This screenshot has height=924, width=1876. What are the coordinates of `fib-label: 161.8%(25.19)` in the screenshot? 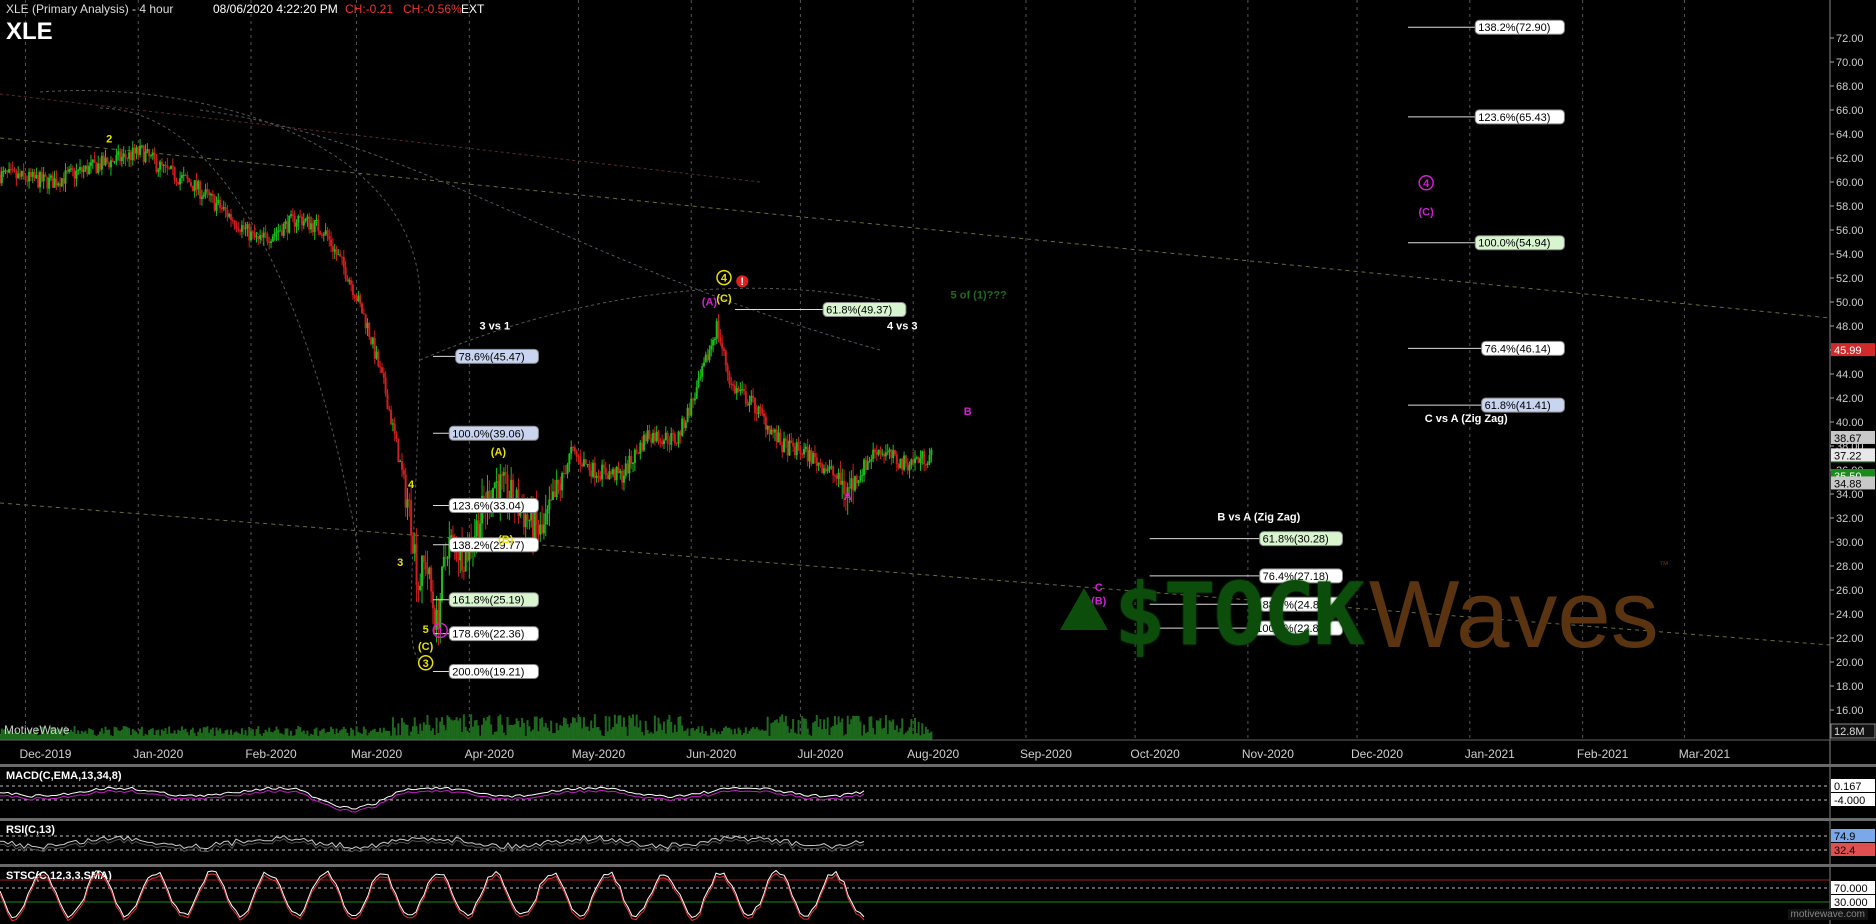 It's located at (488, 601).